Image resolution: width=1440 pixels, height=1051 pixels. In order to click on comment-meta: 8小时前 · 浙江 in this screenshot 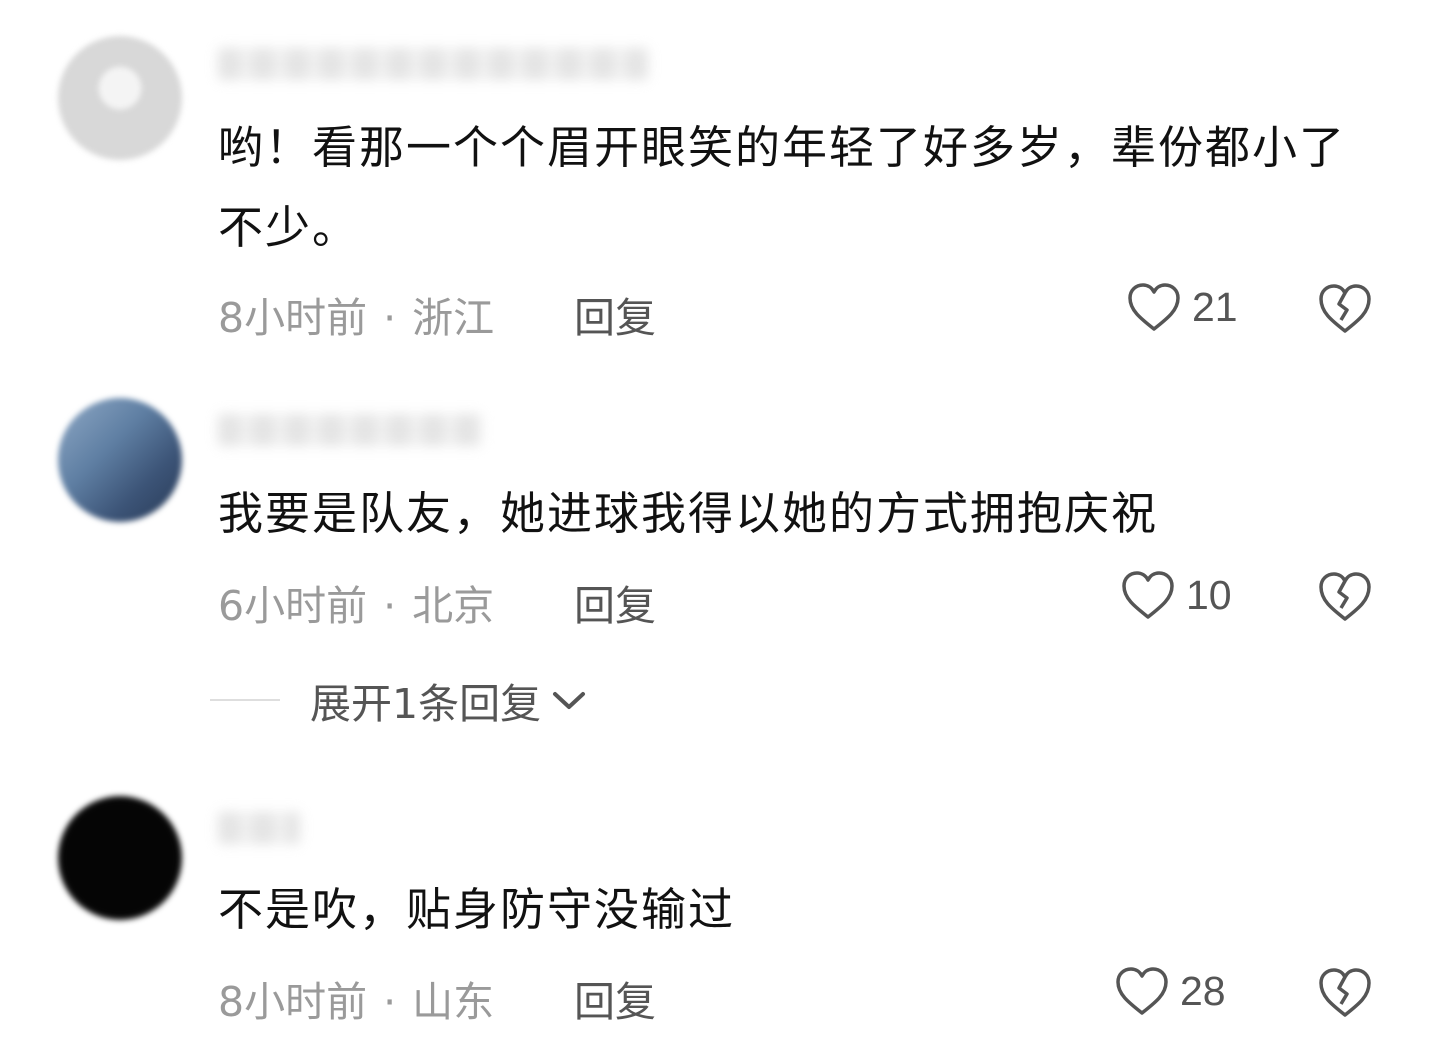, I will do `click(356, 314)`.